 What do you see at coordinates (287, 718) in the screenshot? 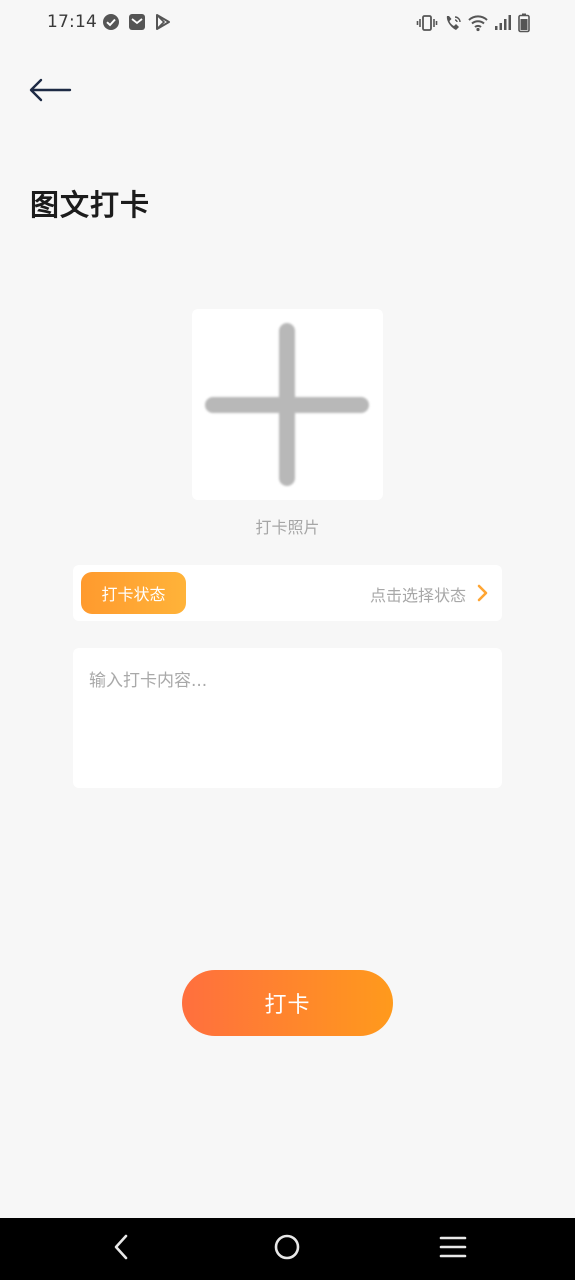
I see `content-input` at bounding box center [287, 718].